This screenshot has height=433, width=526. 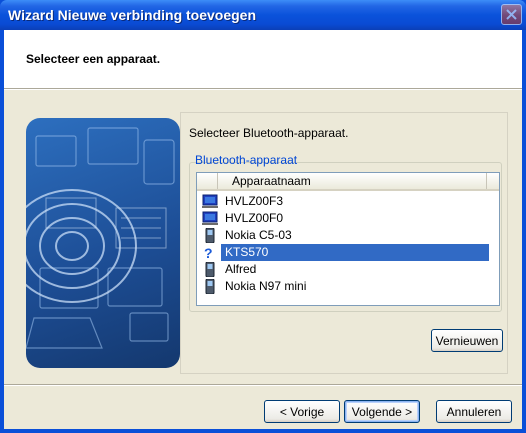 What do you see at coordinates (348, 286) in the screenshot?
I see `device-row-nokia-n97-mini: Nokia N97 mini` at bounding box center [348, 286].